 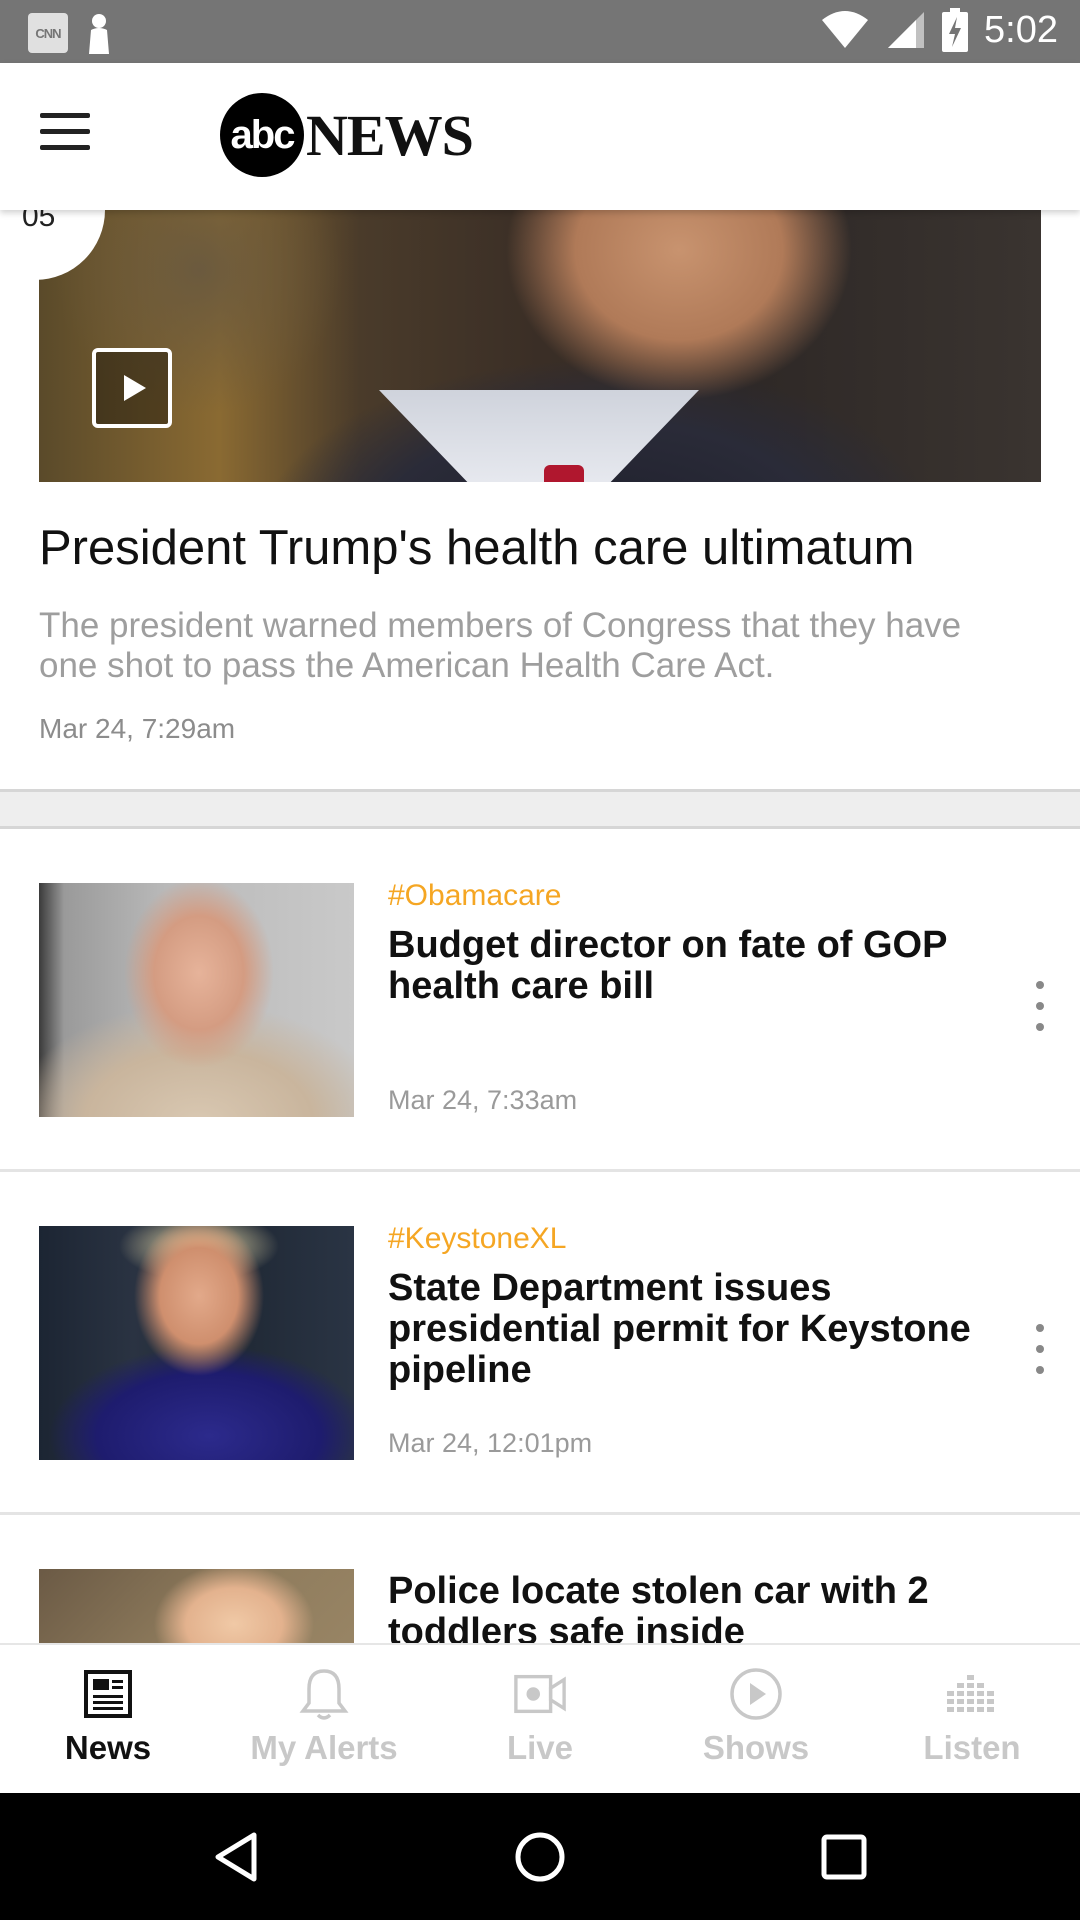 What do you see at coordinates (693, 897) in the screenshot?
I see `story-tag: #Obamacare` at bounding box center [693, 897].